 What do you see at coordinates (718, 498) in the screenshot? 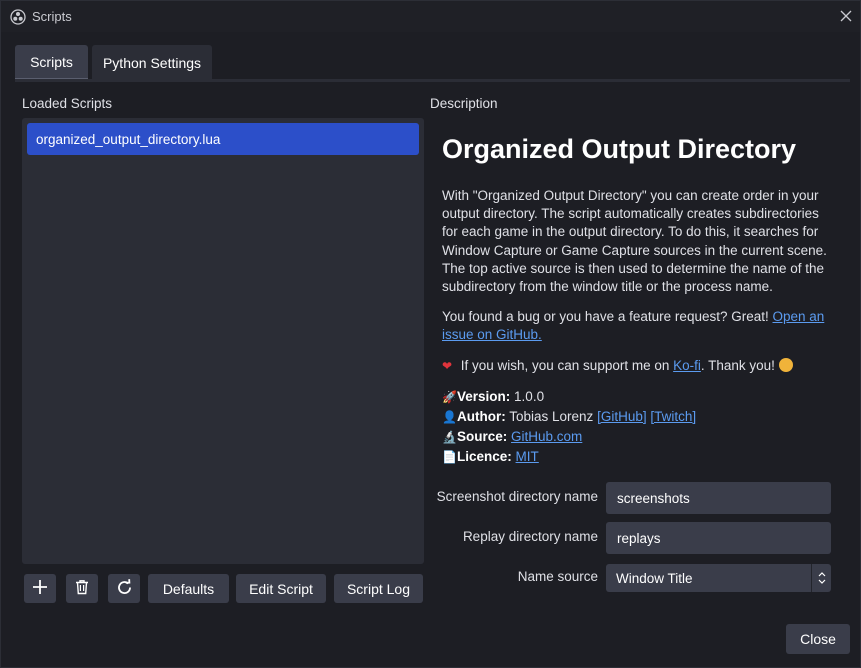
I see `screenshot-directory-field: screenshots` at bounding box center [718, 498].